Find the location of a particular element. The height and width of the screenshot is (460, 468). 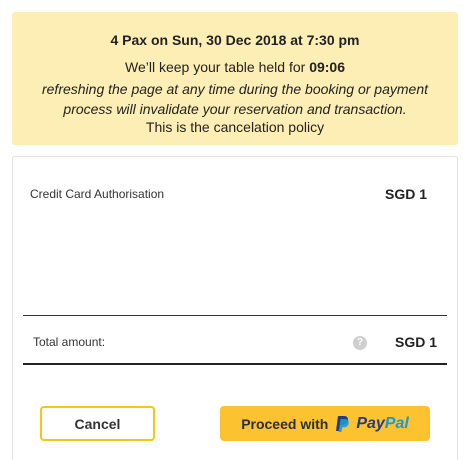

line-item-label: Credit Card Authorisation is located at coordinates (97, 194).